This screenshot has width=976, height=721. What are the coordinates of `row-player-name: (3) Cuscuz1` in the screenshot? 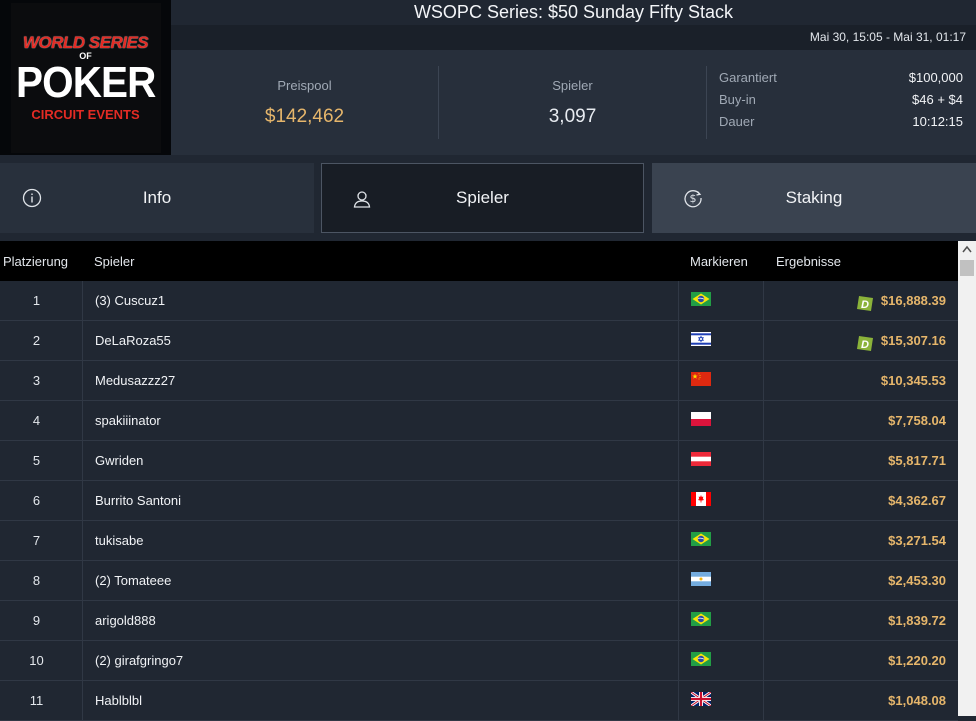 It's located at (380, 301).